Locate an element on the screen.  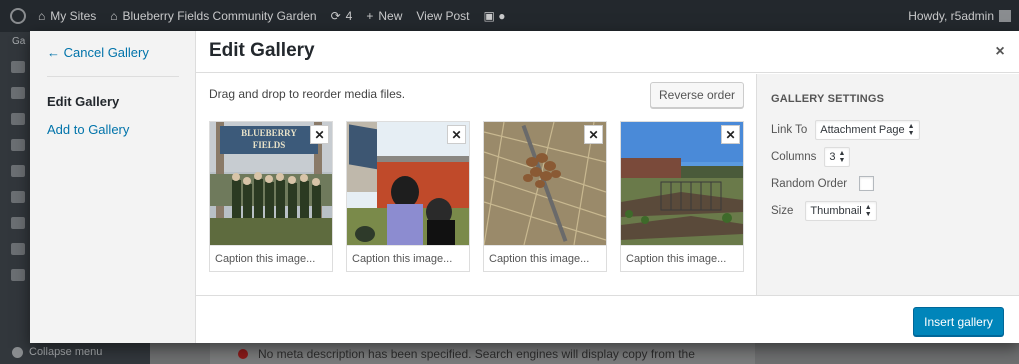
columns-row: Columns 3 ▲ ▼ is located at coordinates (811, 157).